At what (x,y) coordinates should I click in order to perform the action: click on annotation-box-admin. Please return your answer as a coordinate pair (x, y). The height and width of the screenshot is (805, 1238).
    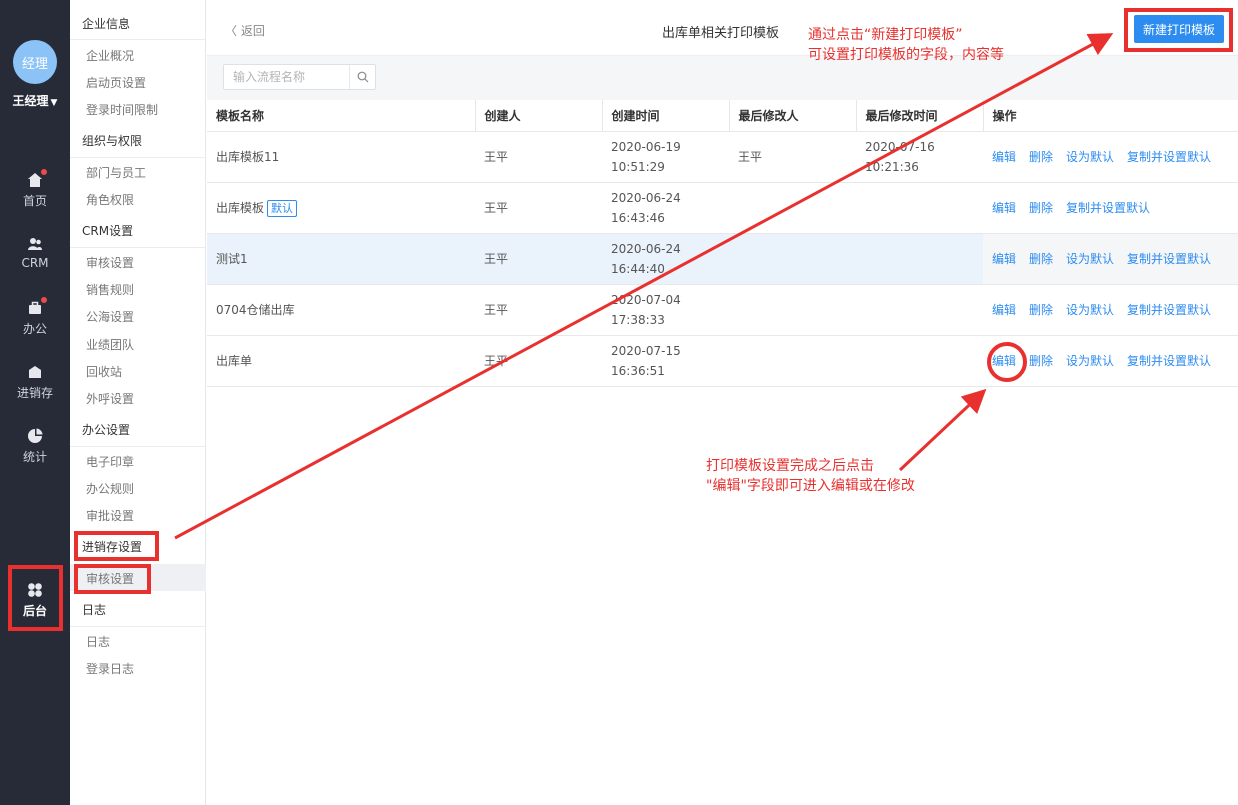
    Looking at the image, I should click on (35, 598).